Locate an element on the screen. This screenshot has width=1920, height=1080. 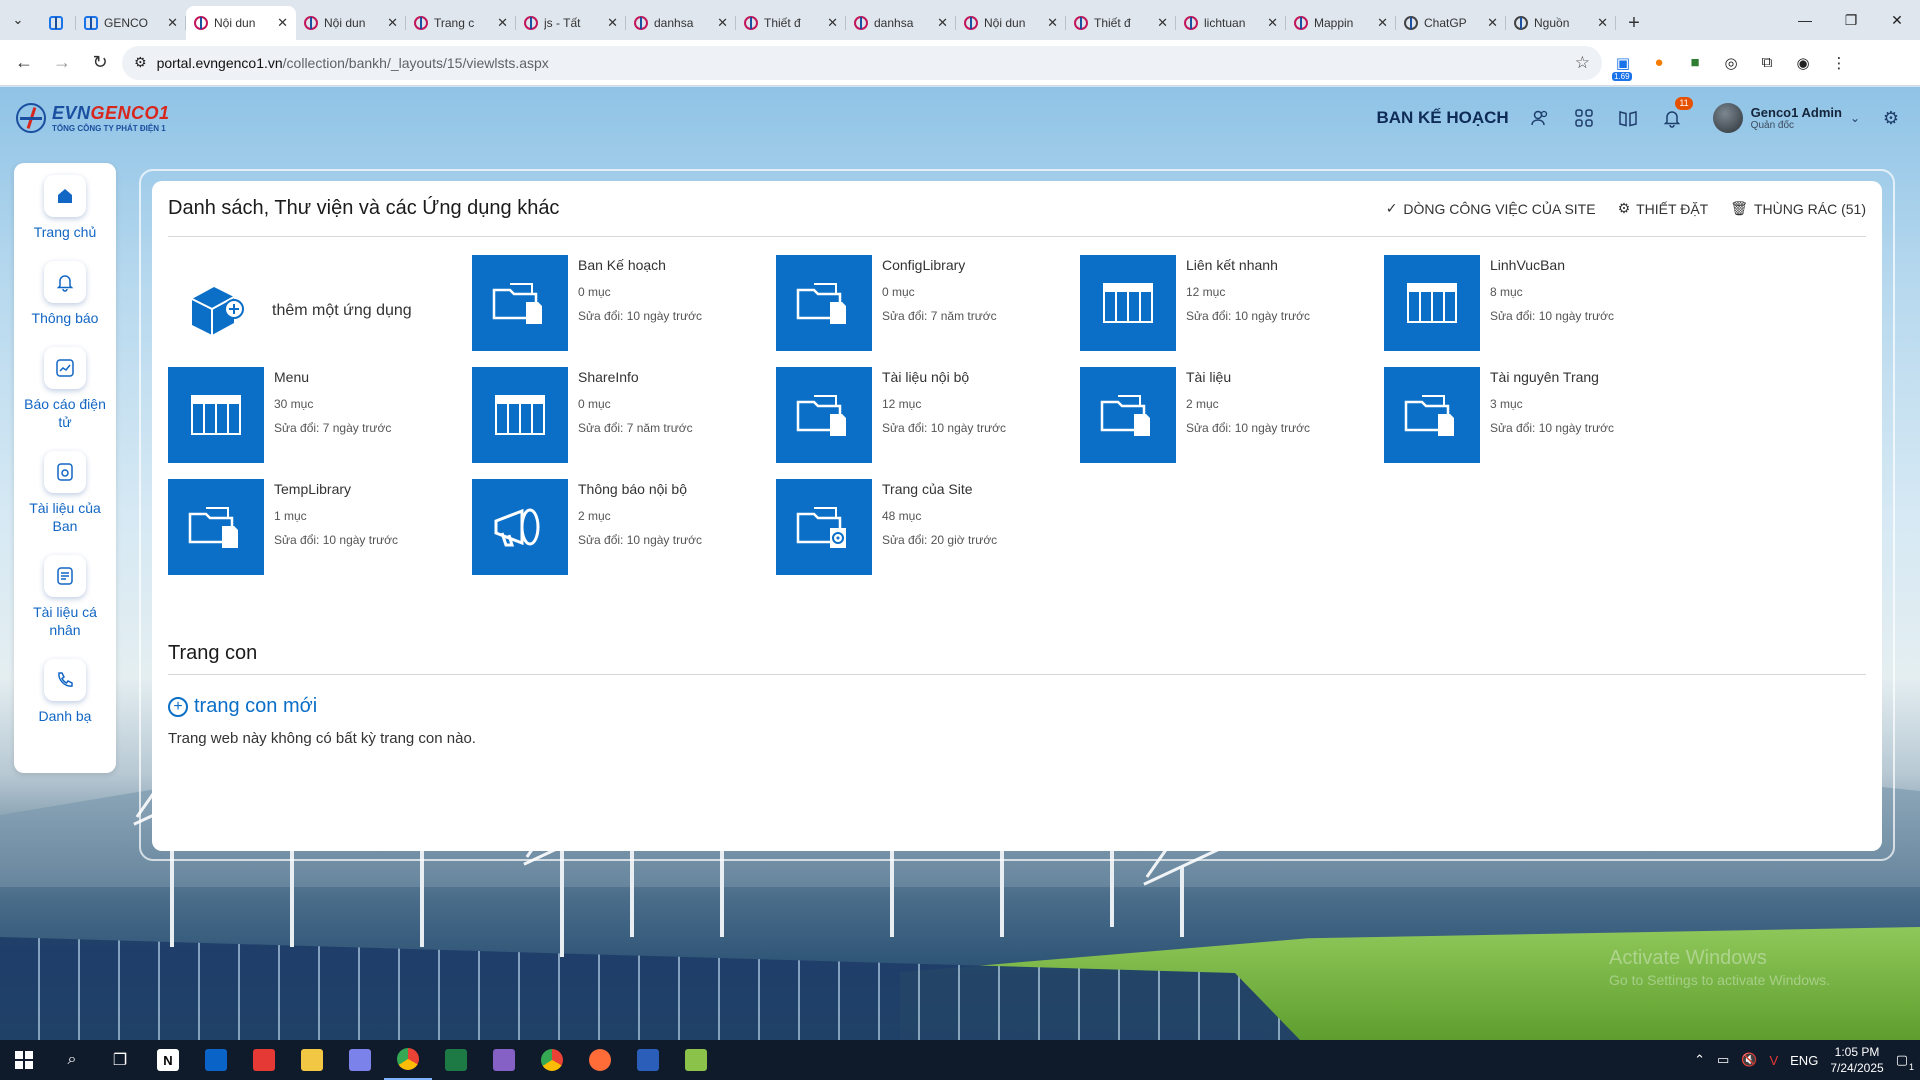
postman-app-icon is located at coordinates (600, 1060).